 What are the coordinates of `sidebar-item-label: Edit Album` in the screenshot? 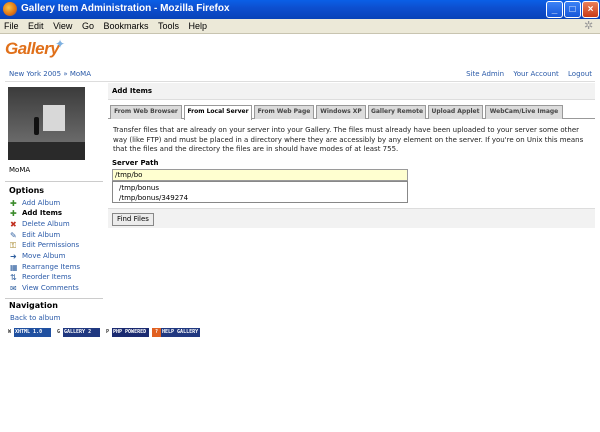 It's located at (41, 235).